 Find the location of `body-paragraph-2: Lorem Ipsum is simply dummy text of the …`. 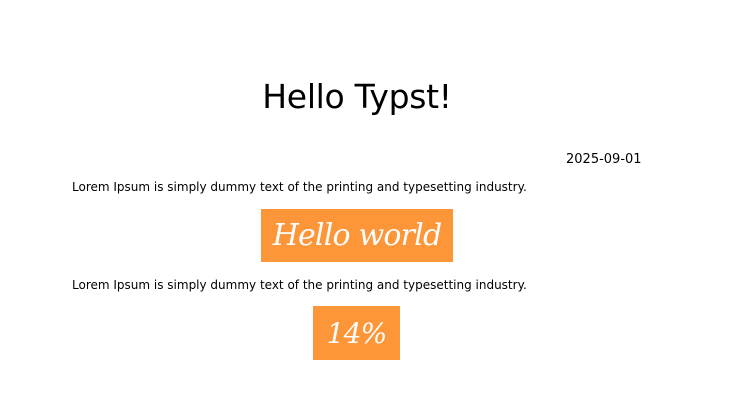

body-paragraph-2: Lorem Ipsum is simply dummy text of the … is located at coordinates (299, 285).